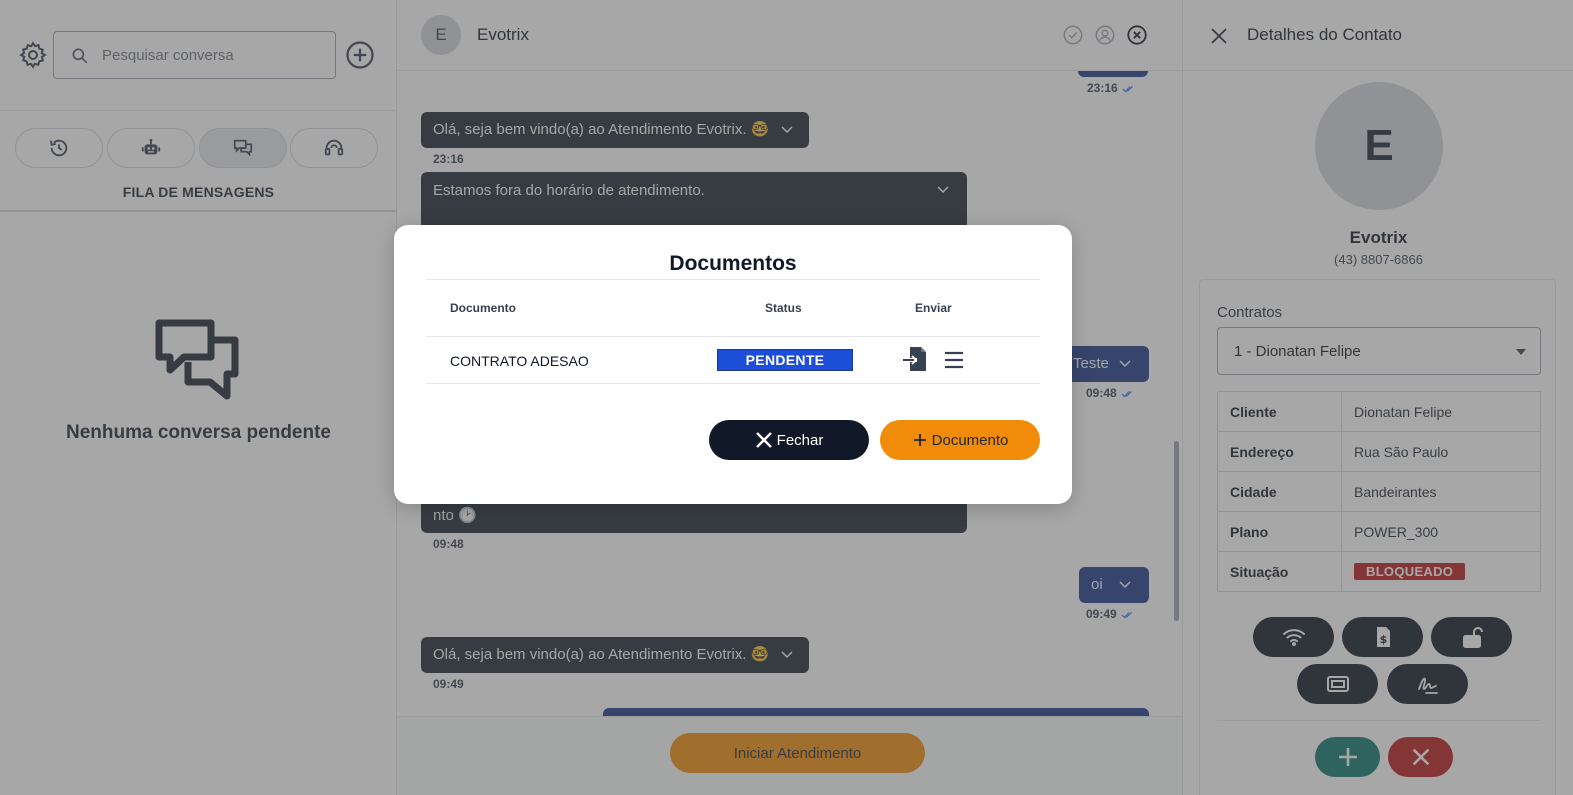 This screenshot has height=795, width=1573. Describe the element at coordinates (733, 383) in the screenshot. I see `row-divider` at that location.